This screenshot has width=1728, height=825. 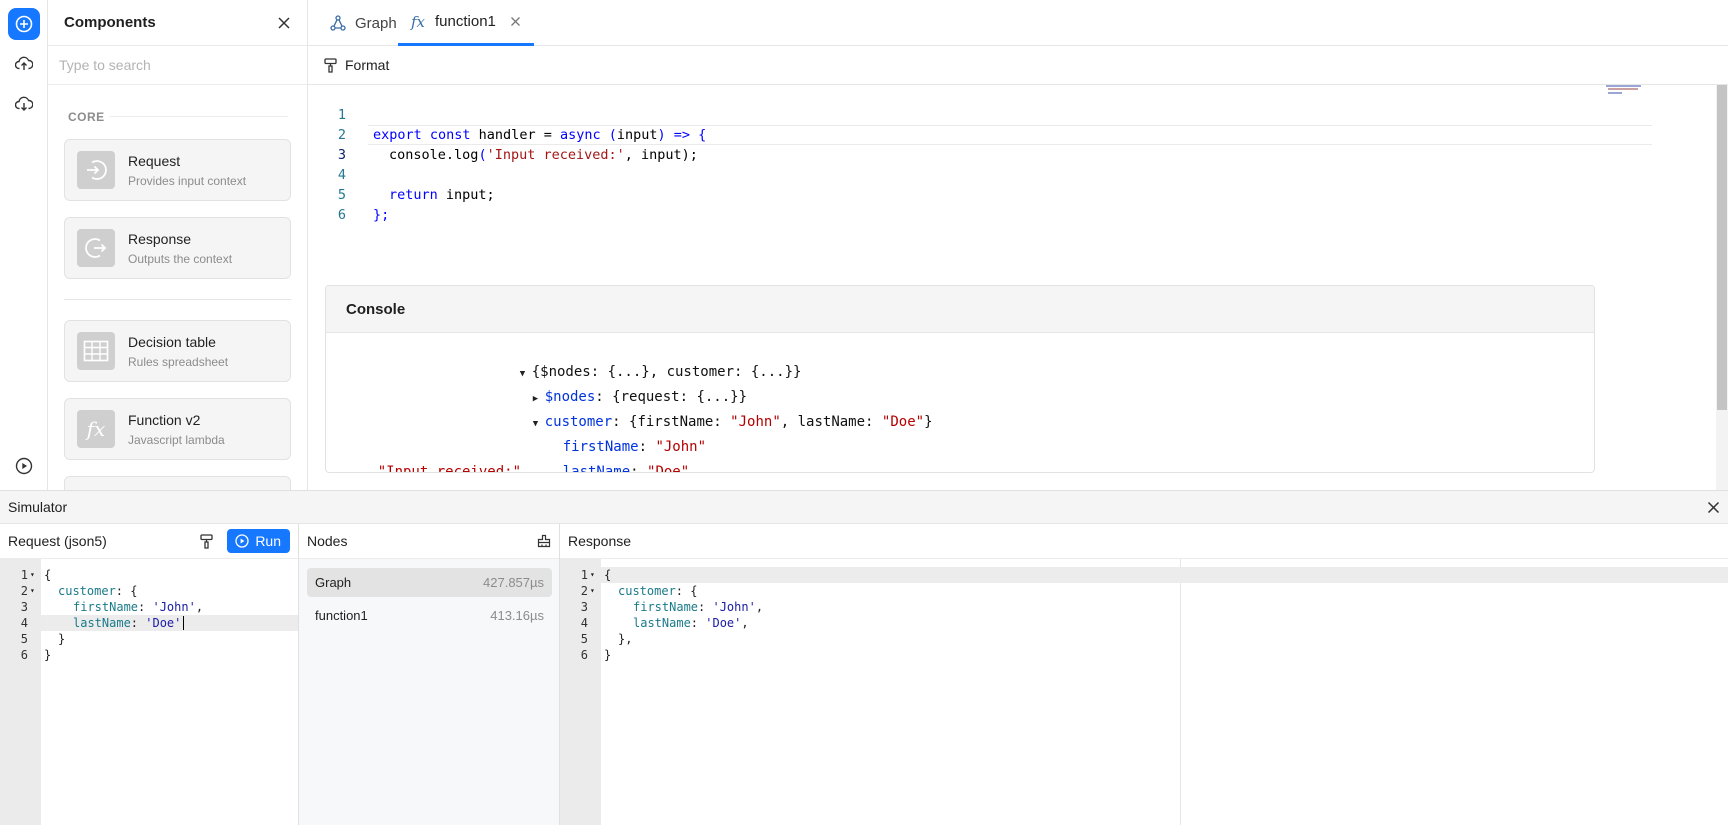 What do you see at coordinates (381, 215) in the screenshot?
I see `code-token: };` at bounding box center [381, 215].